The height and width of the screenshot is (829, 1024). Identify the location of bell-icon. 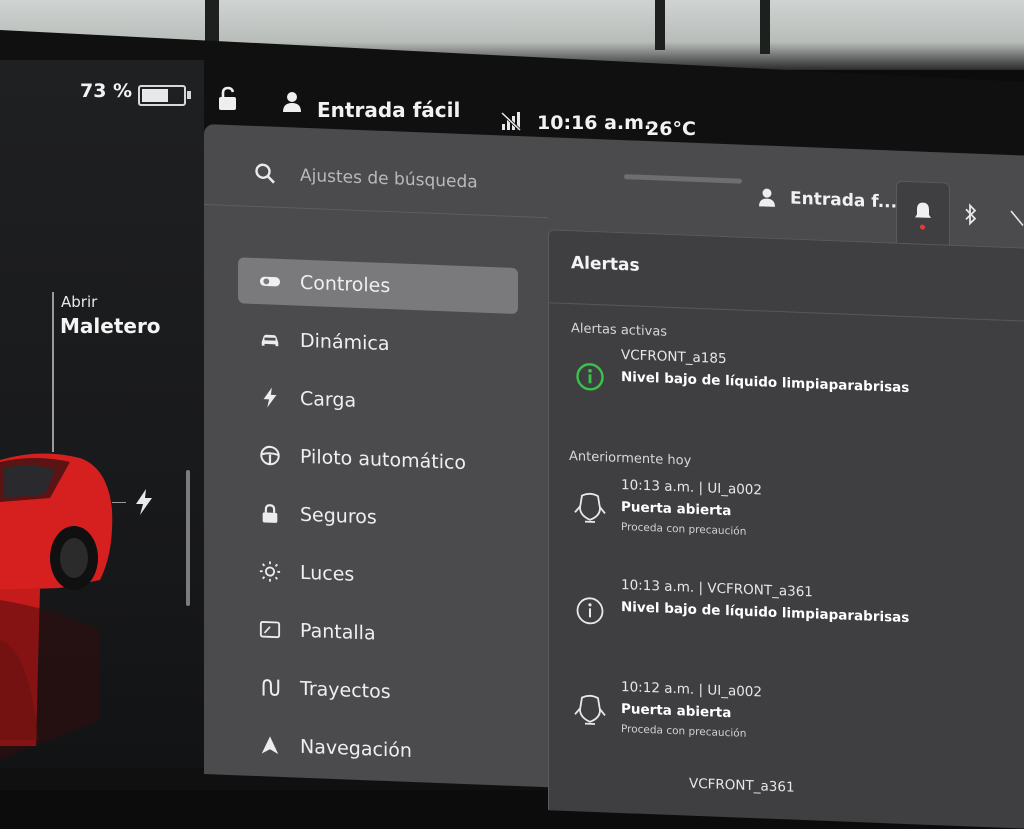
(923, 211).